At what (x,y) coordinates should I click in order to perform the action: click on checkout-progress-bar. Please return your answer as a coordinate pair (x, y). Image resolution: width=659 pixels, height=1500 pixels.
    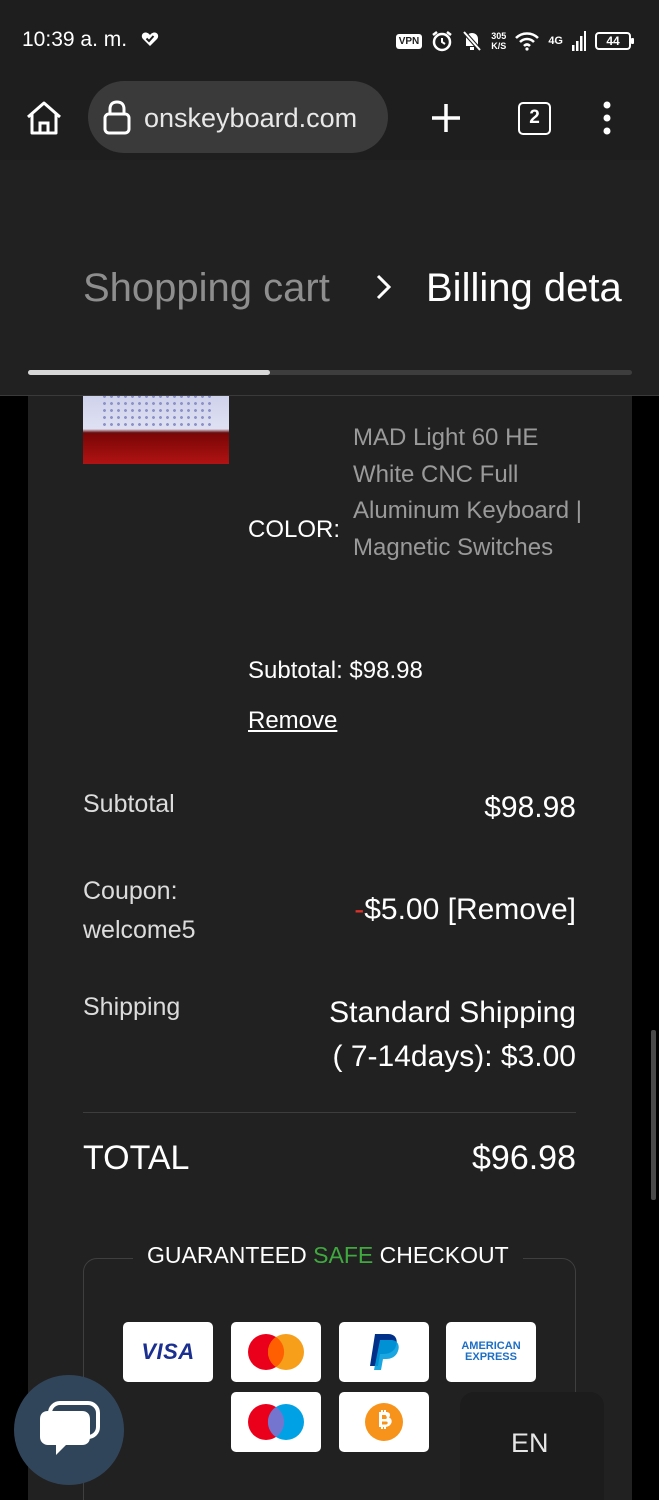
    Looking at the image, I should click on (330, 372).